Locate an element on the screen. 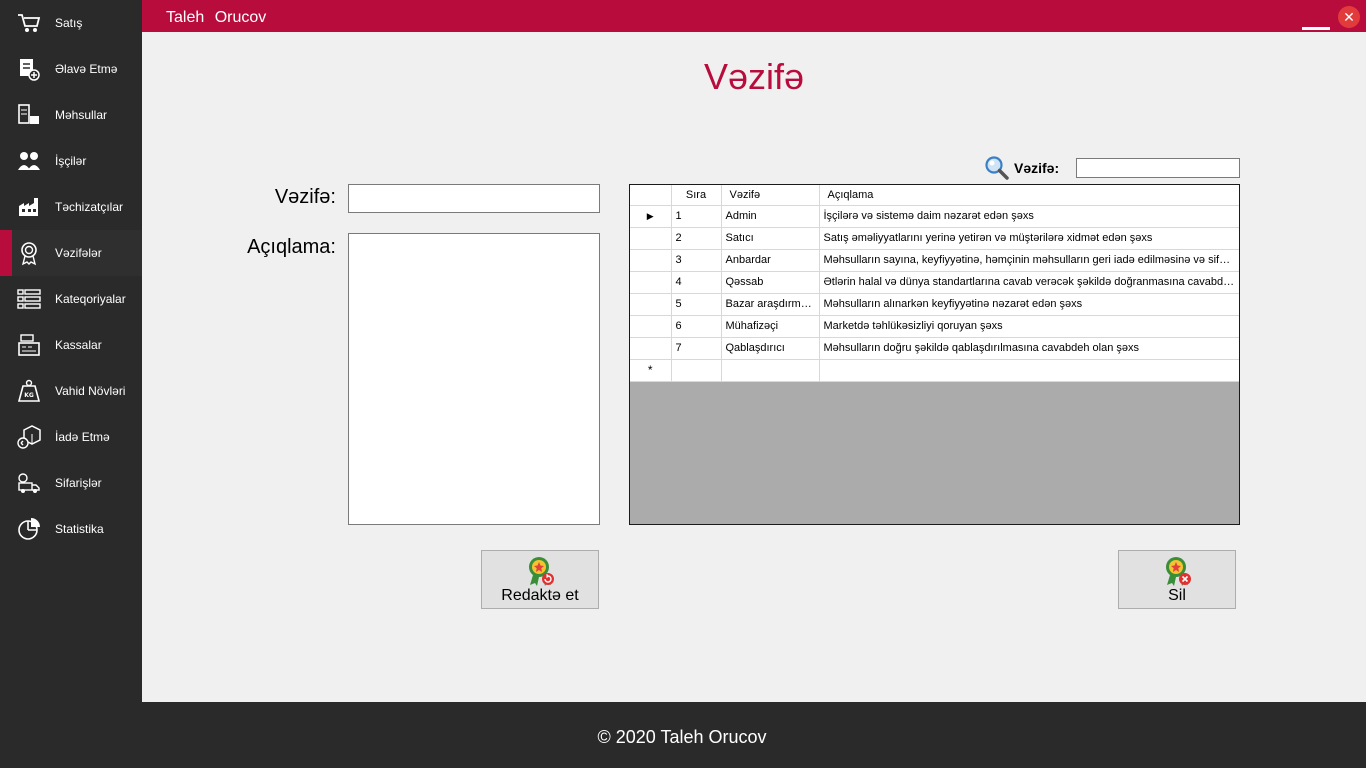  sidebar-item-techizatcilar: Təchizatçılar is located at coordinates (71, 207).